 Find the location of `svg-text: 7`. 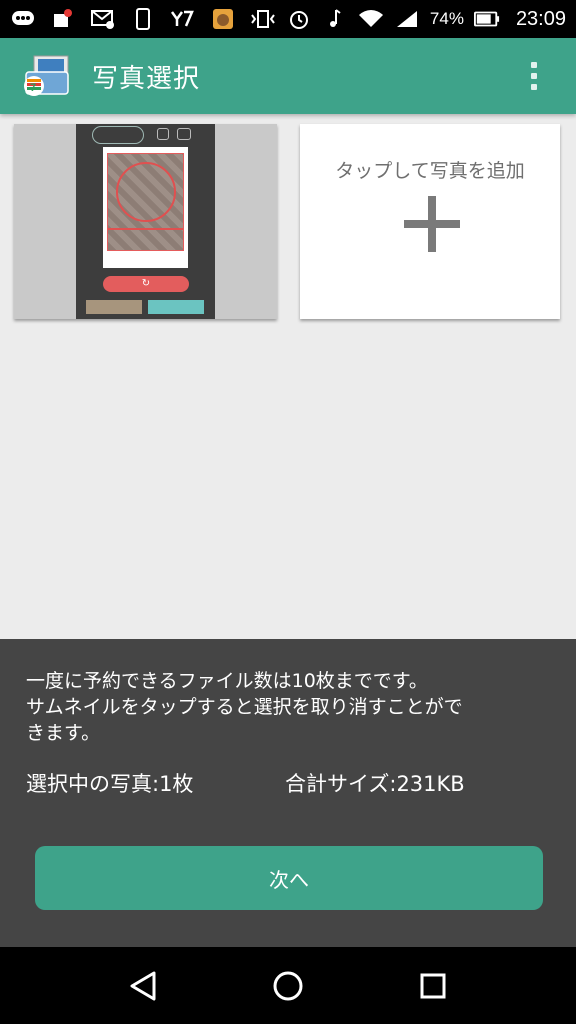

svg-text: 7 is located at coordinates (33, 88).